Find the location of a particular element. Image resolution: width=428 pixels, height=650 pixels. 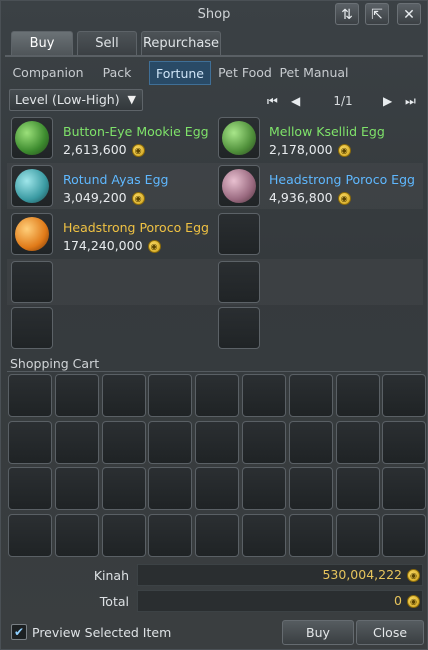

page-indicator: 1/1 is located at coordinates (343, 101).